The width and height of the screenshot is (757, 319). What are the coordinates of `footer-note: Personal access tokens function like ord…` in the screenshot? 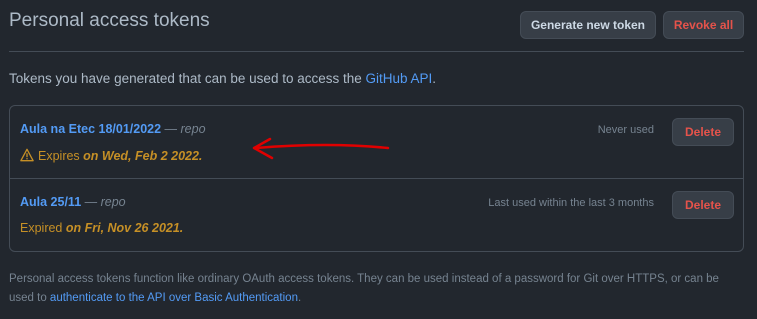 It's located at (376, 289).